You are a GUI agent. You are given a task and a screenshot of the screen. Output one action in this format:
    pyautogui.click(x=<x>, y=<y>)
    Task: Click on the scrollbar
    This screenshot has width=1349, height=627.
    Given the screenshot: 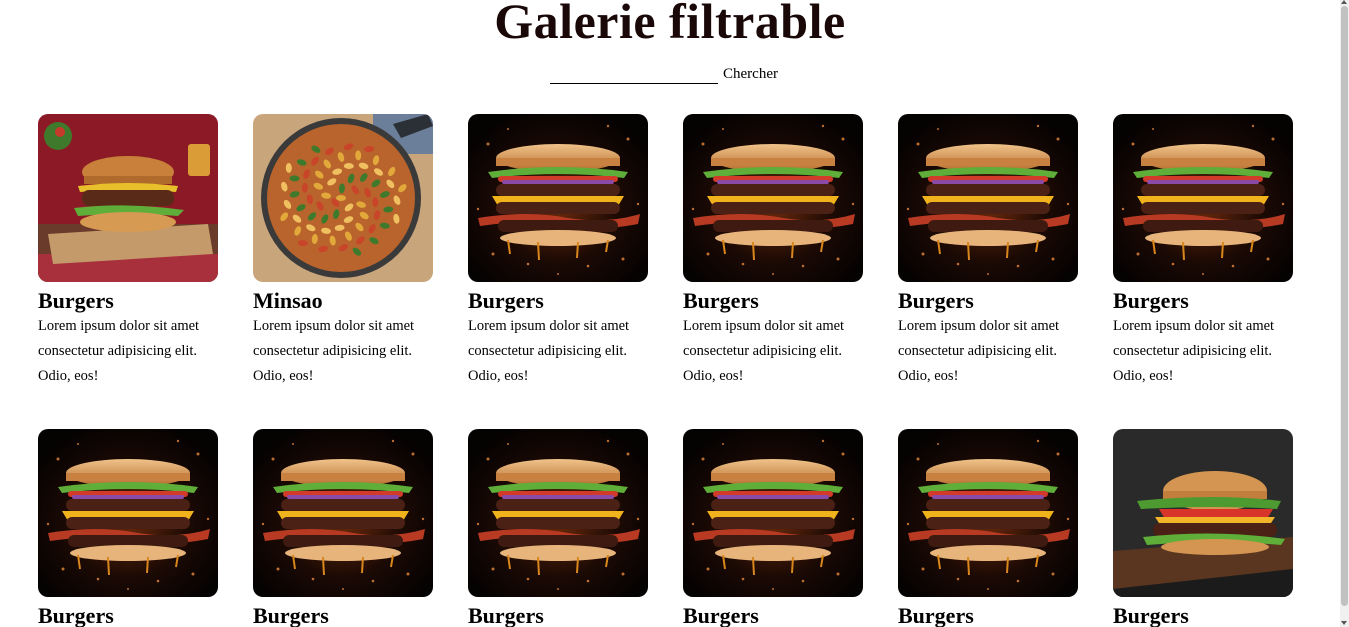 What is the action you would take?
    pyautogui.click(x=1344, y=313)
    